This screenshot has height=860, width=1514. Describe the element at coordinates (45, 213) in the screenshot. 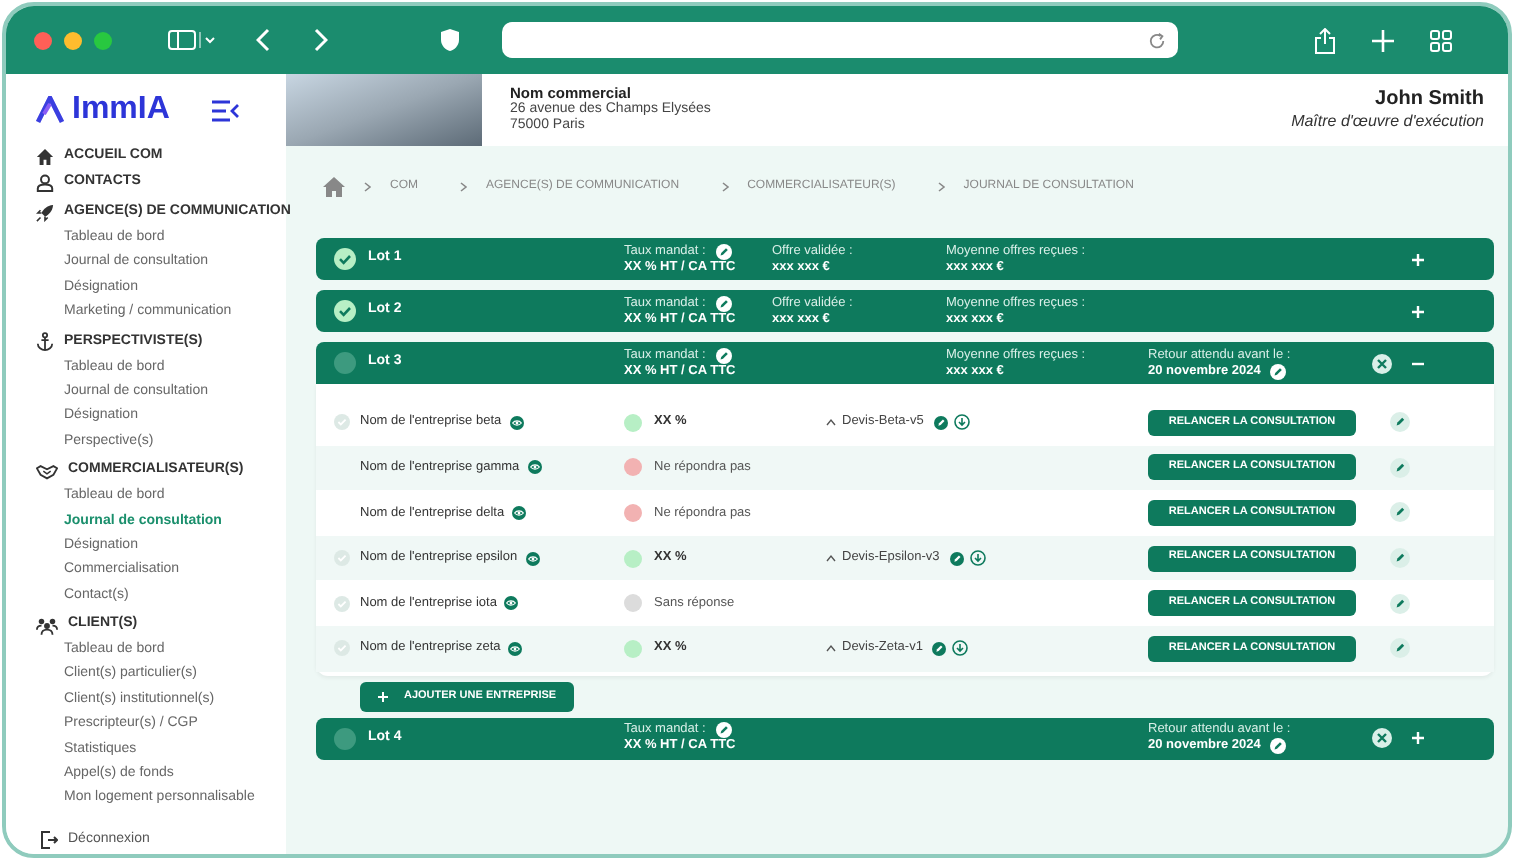

I see `rocket-icon` at that location.